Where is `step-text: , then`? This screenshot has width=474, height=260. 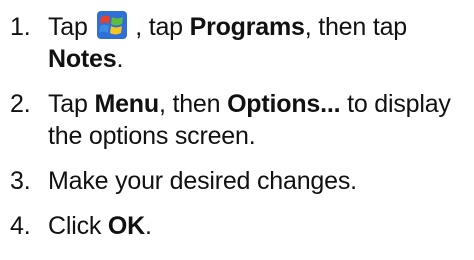
step-text: , then is located at coordinates (193, 104).